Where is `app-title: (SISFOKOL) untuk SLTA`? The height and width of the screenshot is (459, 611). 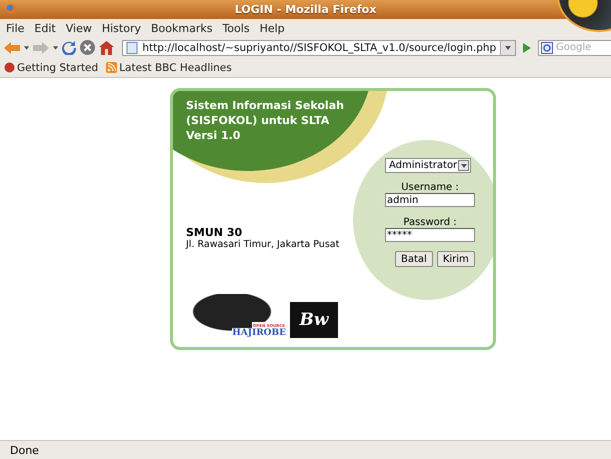 app-title: (SISFOKOL) untuk SLTA is located at coordinates (258, 120).